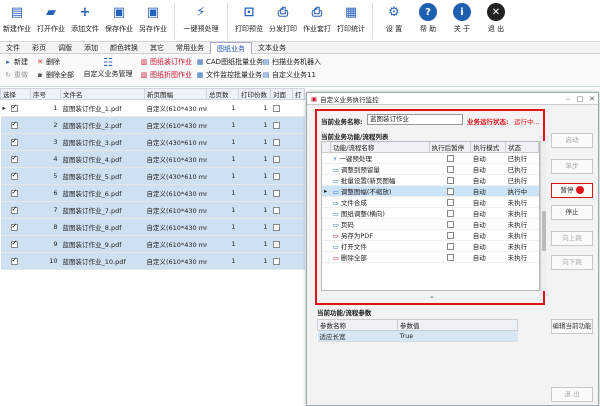  I want to click on table-row: 3蓝图装订作业_3.pdf自定义(430*610 mm)11, so click(152, 142).